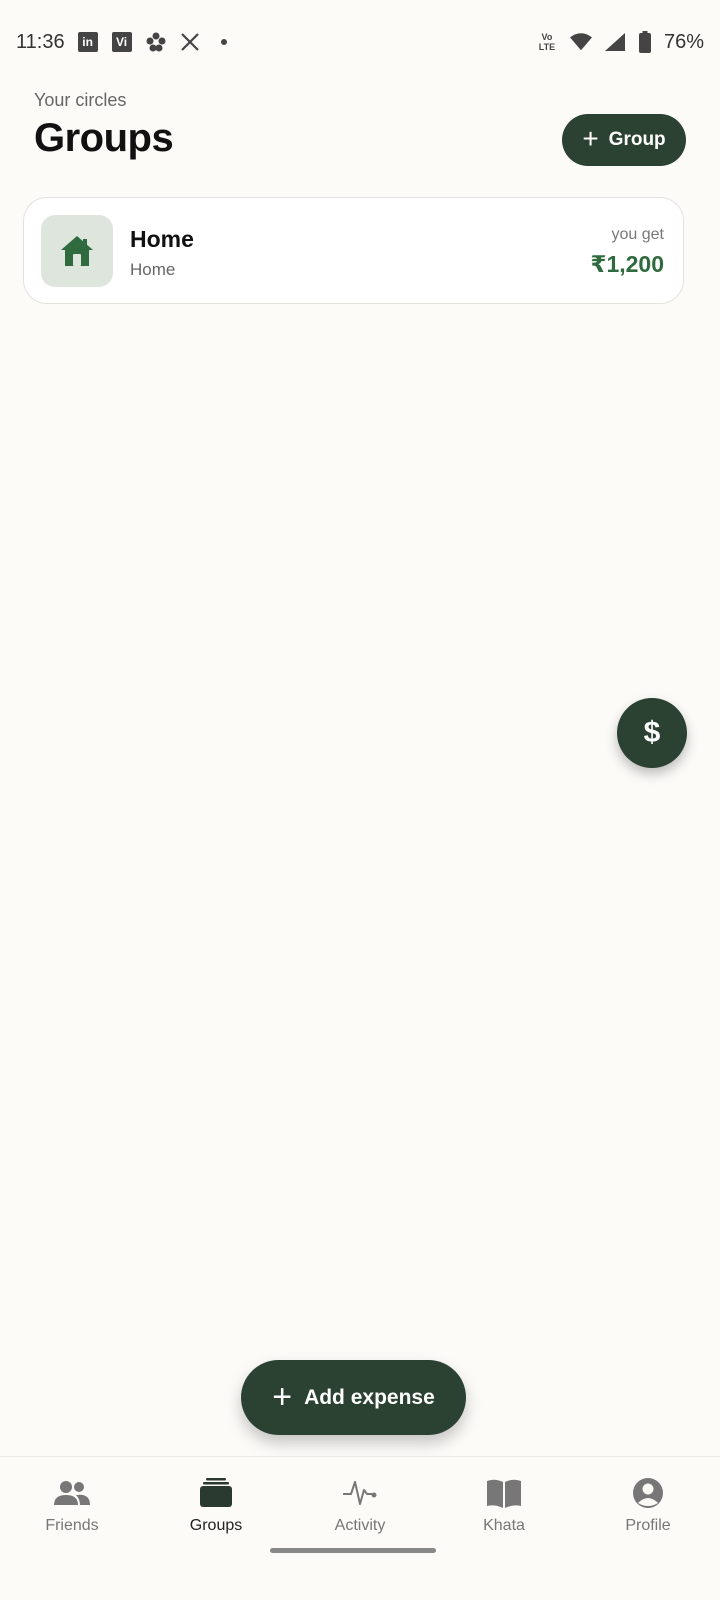 The width and height of the screenshot is (720, 1600). I want to click on status-bar: 11:36 in Vi Vo LTE 76%, so click(360, 42).